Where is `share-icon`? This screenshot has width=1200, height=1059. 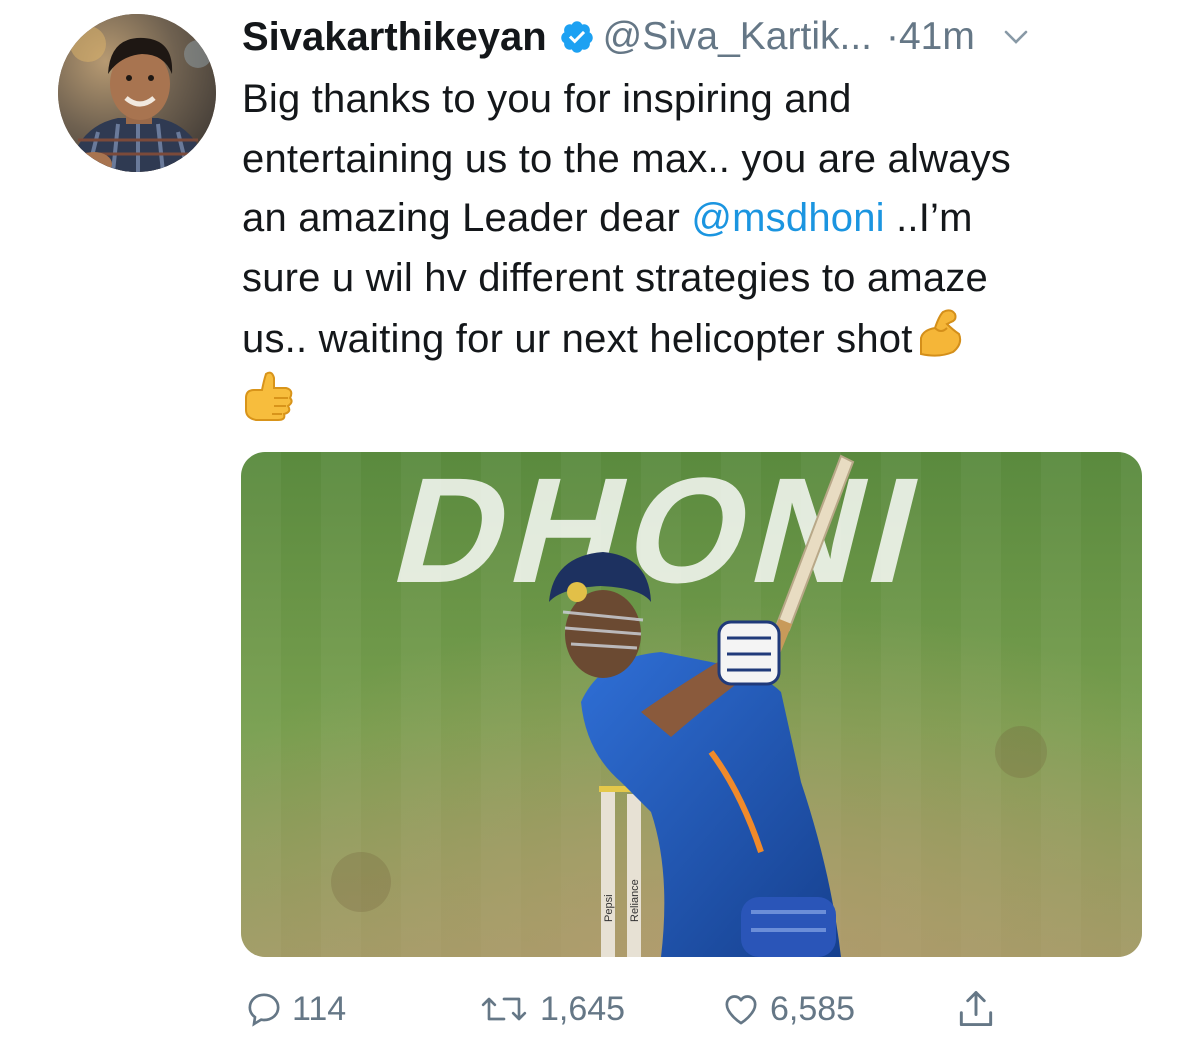 share-icon is located at coordinates (976, 1009).